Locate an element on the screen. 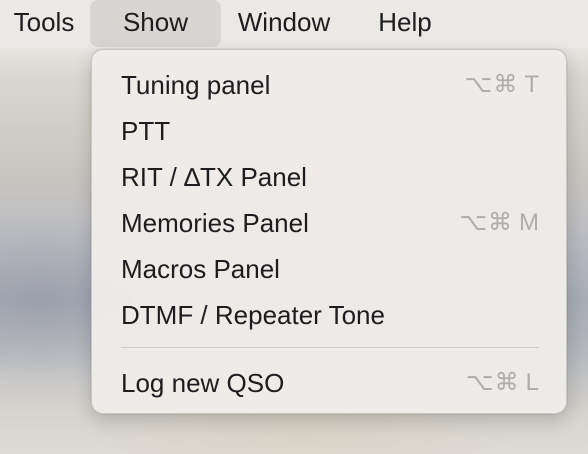 Image resolution: width=588 pixels, height=454 pixels. menu-item-label: RIT / ∆TX Panel is located at coordinates (214, 177).